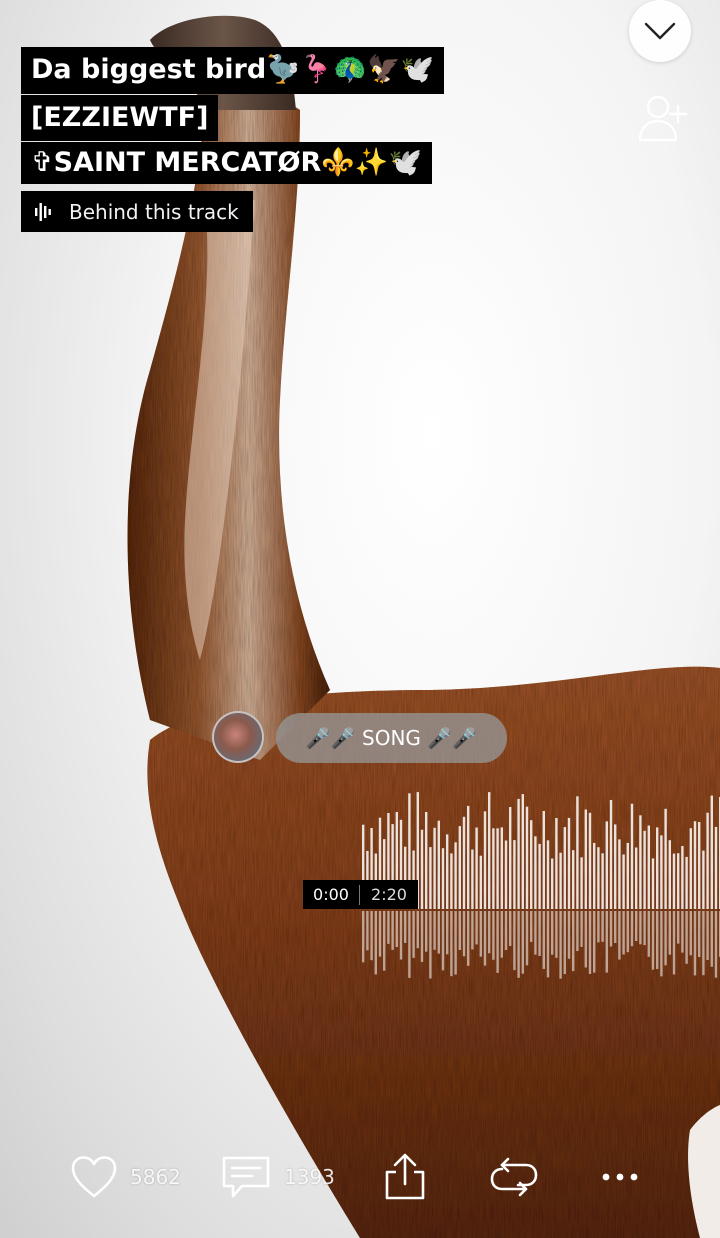 This screenshot has width=720, height=1238. I want to click on more-icon, so click(620, 1177).